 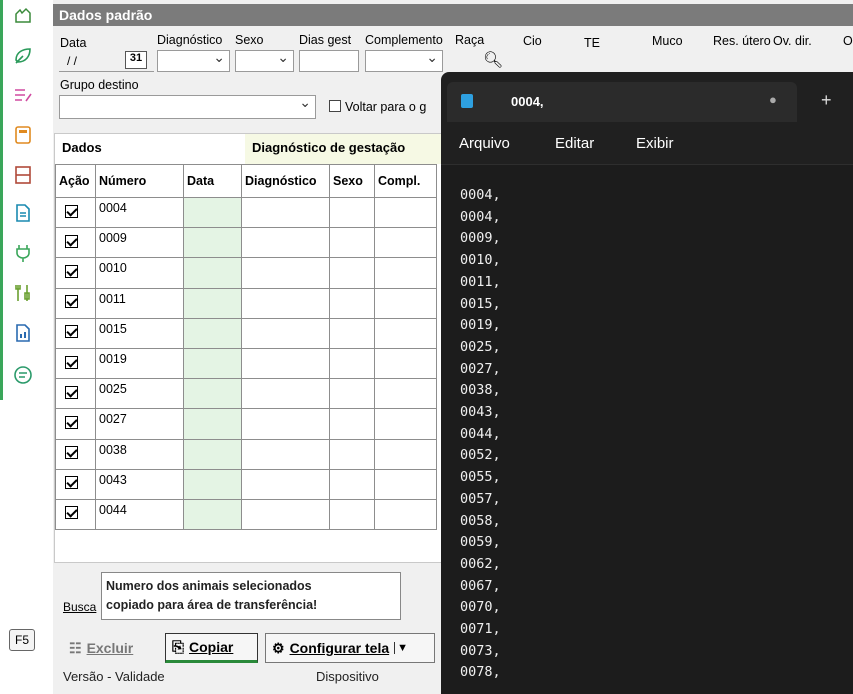 What do you see at coordinates (139, 363) in the screenshot?
I see `numero-cell: 0019` at bounding box center [139, 363].